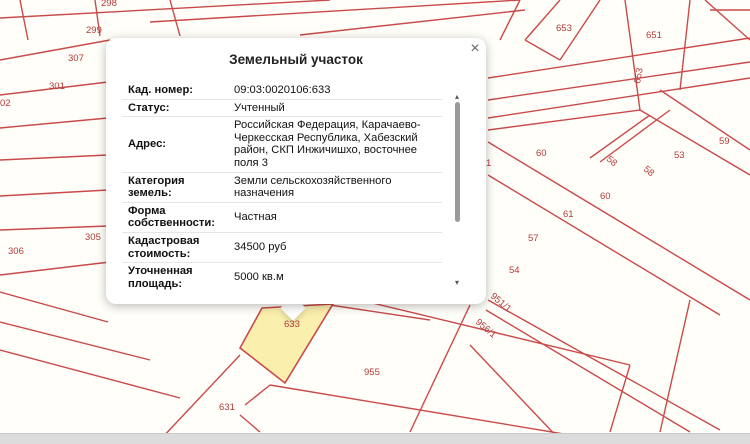  I want to click on plot-label: 305, so click(93, 237).